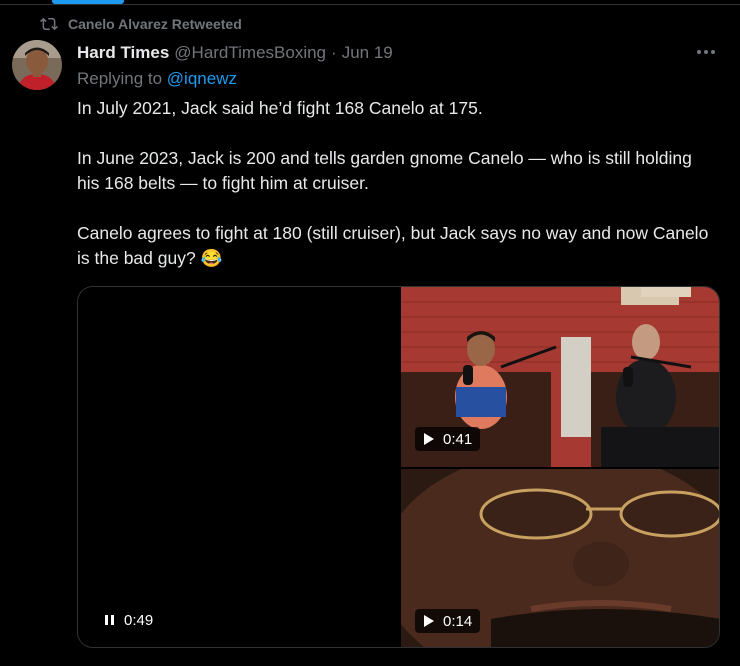  I want to click on author-name: Hard Times, so click(123, 53).